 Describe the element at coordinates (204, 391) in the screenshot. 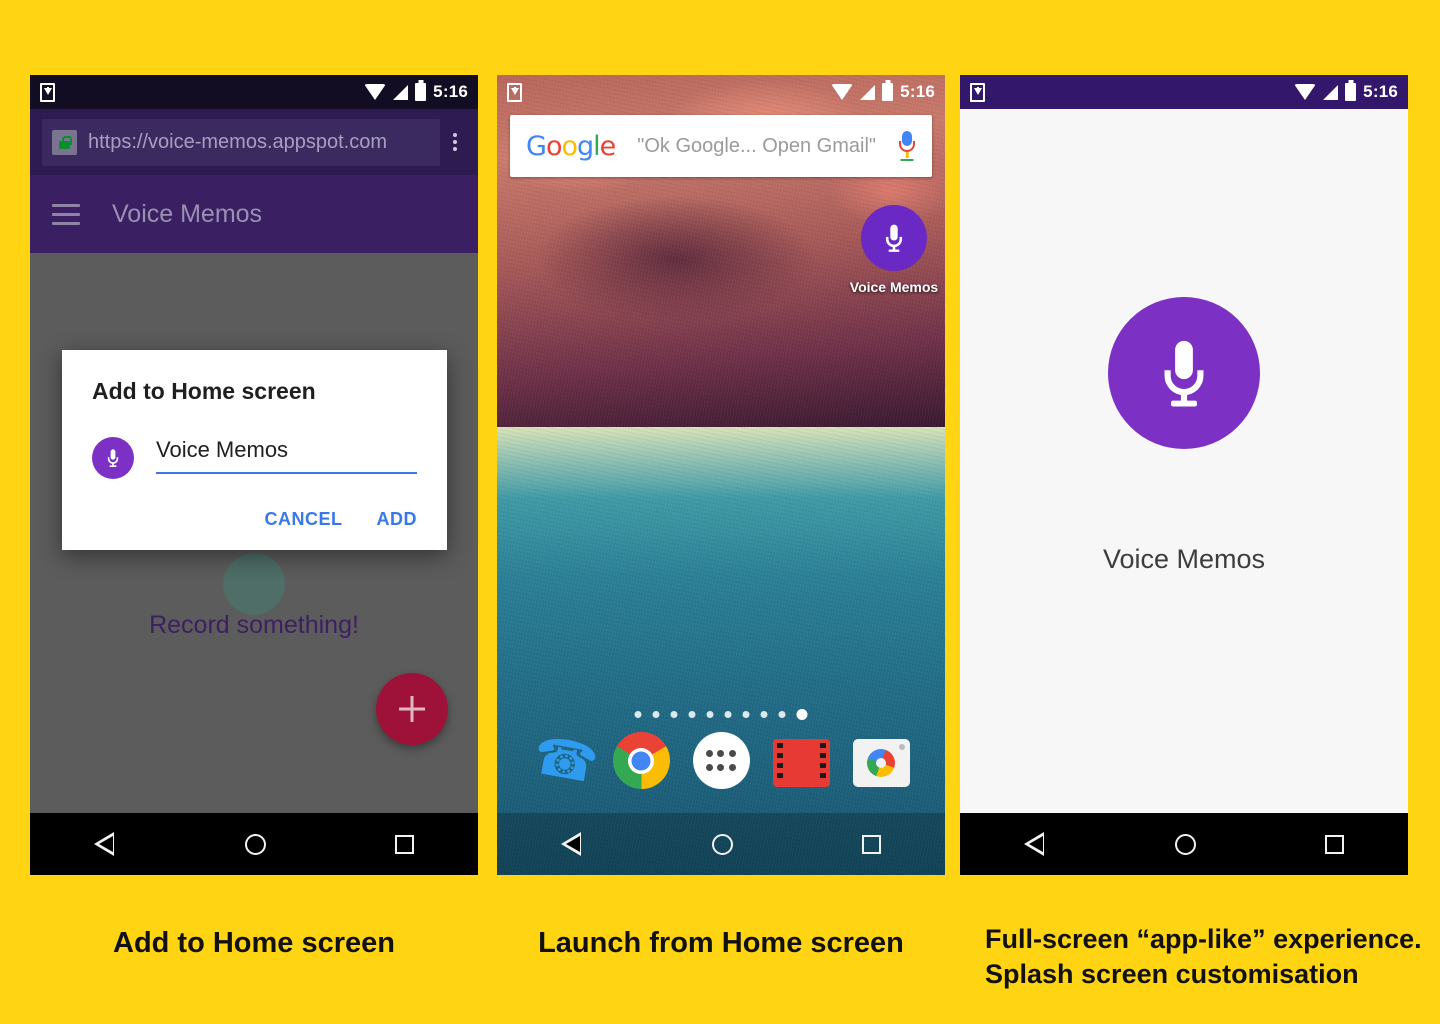

I see `dialog-title: Add to Home screen` at that location.